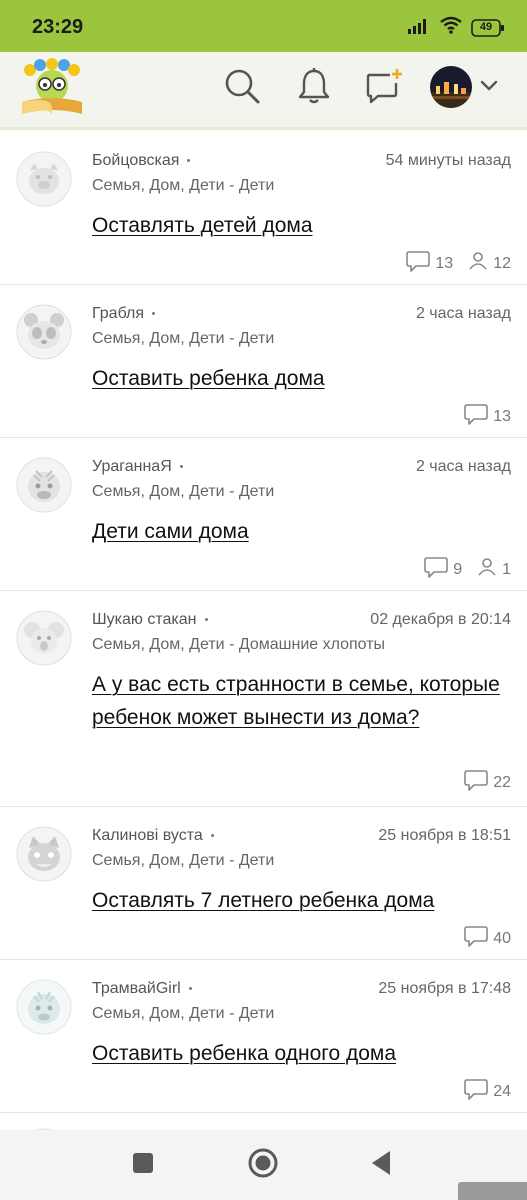 The height and width of the screenshot is (1200, 527). Describe the element at coordinates (297, 531) in the screenshot. I see `topic-title-link: Дети сами дома` at that location.